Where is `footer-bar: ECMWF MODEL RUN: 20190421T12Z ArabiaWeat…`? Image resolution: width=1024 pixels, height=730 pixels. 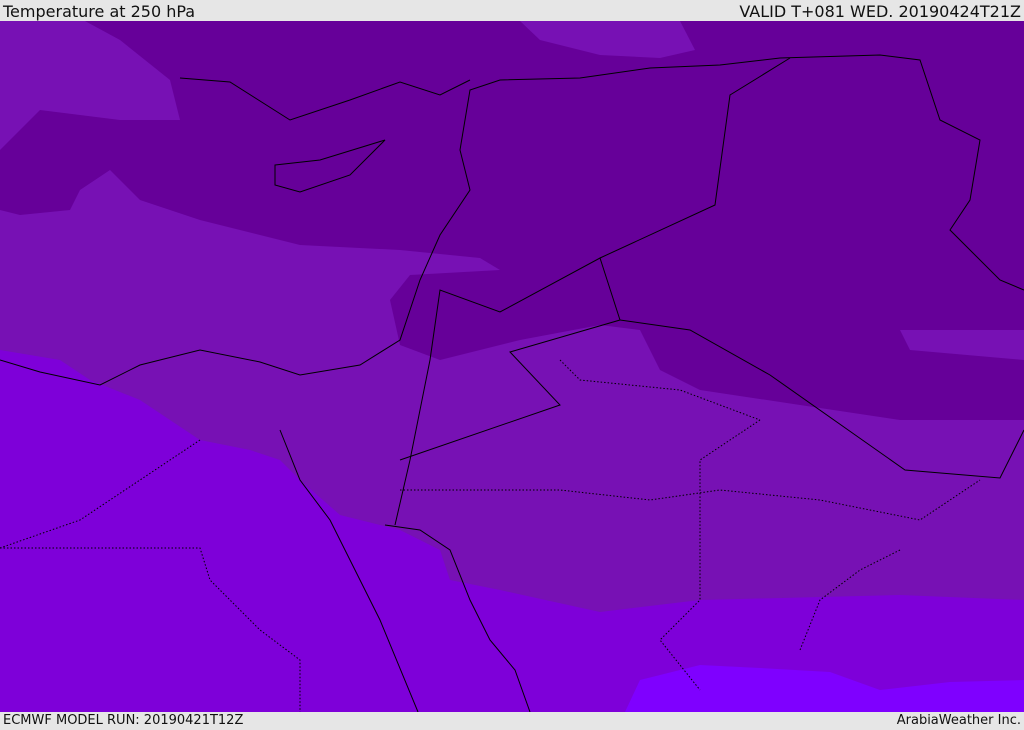 footer-bar: ECMWF MODEL RUN: 20190421T12Z ArabiaWeat… is located at coordinates (512, 720).